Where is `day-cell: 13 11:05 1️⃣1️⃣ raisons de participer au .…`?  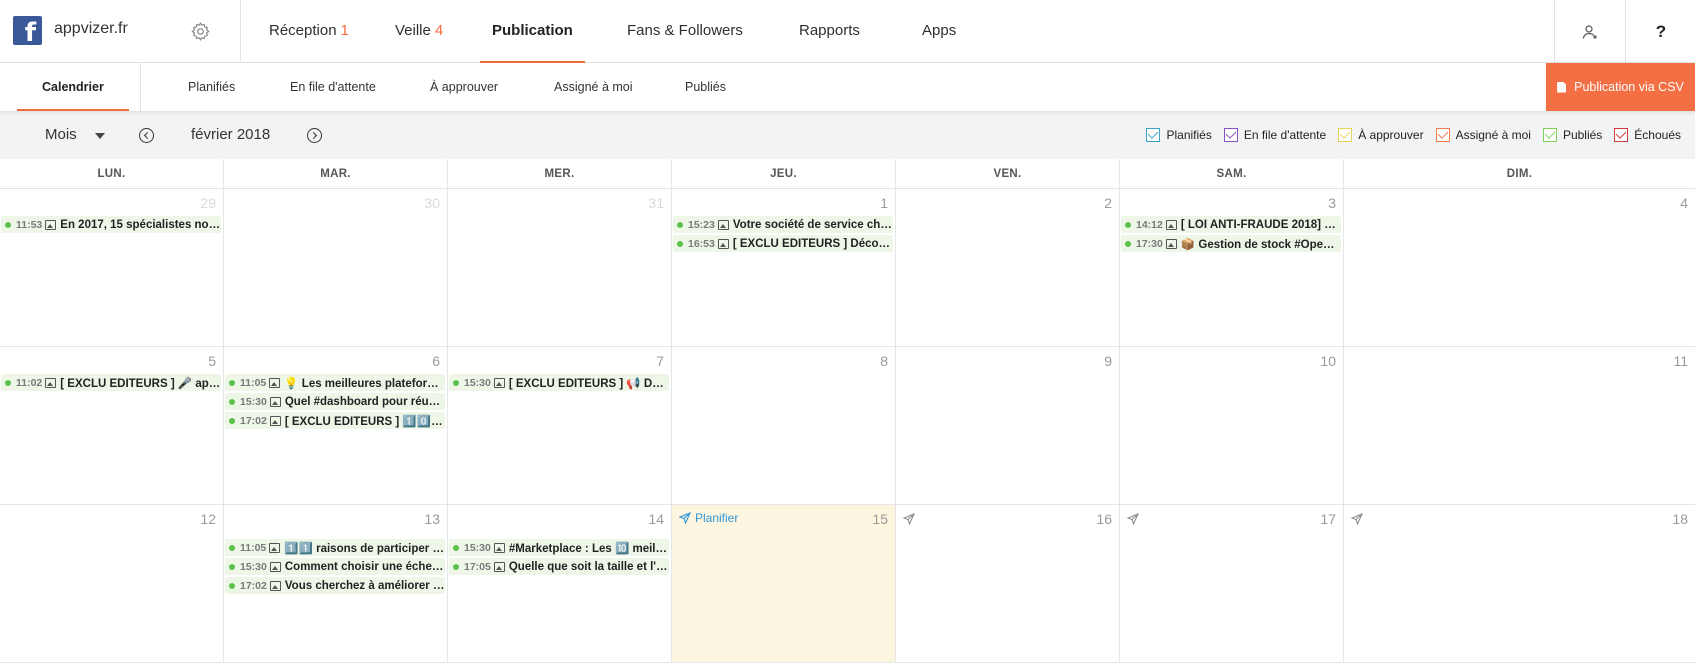 day-cell: 13 11:05 1️⃣1️⃣ raisons de participer au .… is located at coordinates (336, 584).